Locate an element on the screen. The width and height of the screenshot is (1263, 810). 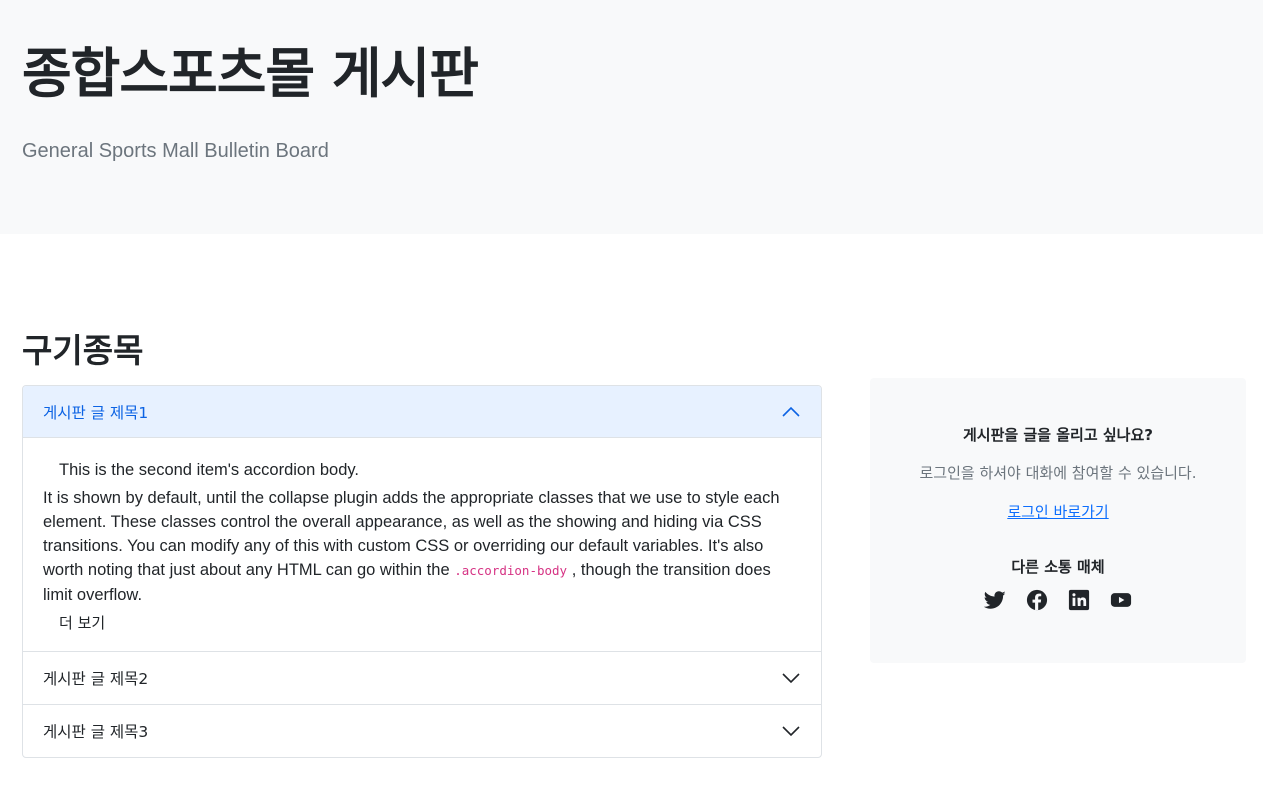
social-links is located at coordinates (1058, 599).